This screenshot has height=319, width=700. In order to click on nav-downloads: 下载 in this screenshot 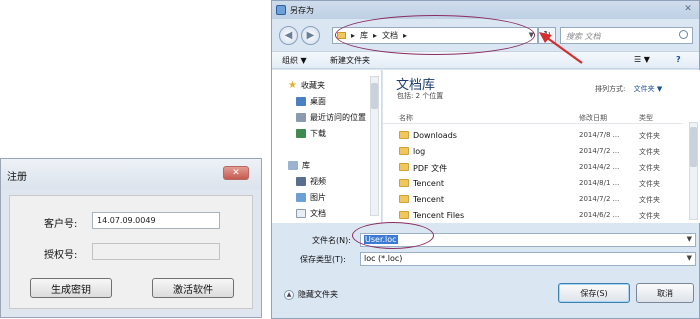, I will do `click(311, 133)`.